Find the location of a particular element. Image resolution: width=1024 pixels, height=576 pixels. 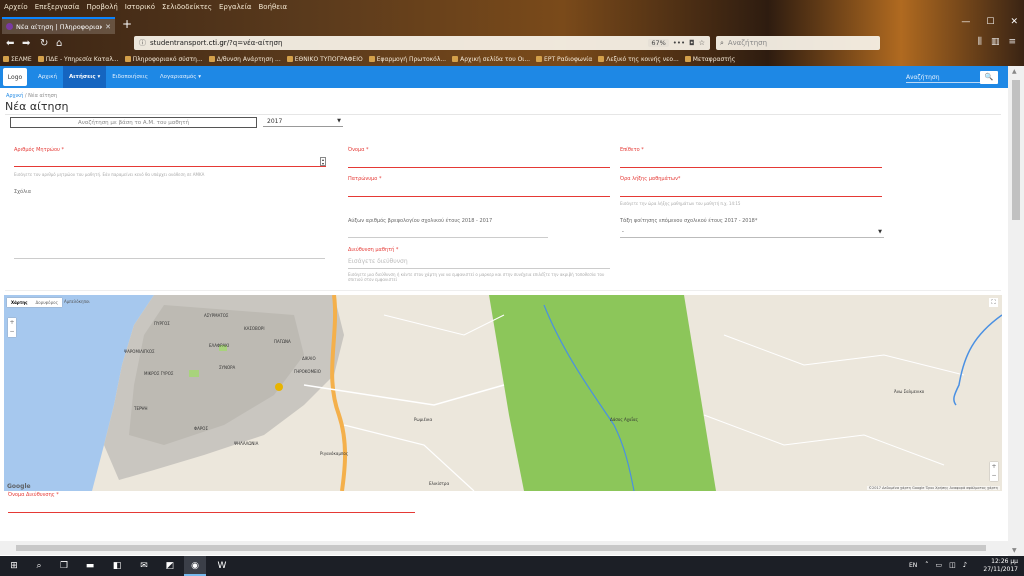

close-window-icon: ✕ is located at coordinates (1014, 22).